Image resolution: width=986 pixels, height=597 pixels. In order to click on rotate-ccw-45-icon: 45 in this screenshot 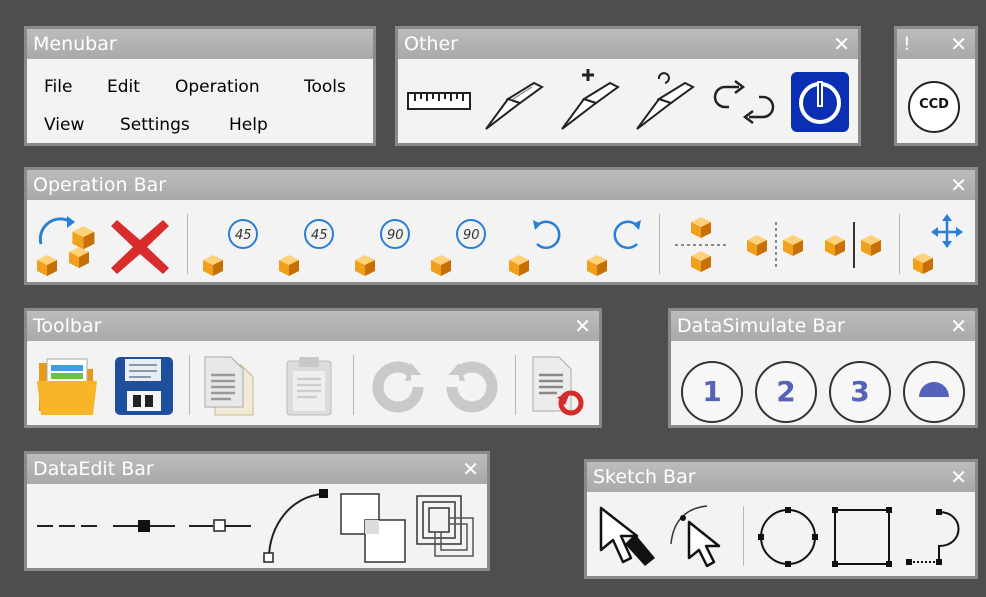, I will do `click(232, 245)`.